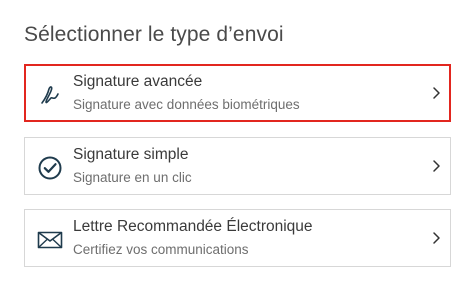  What do you see at coordinates (161, 249) in the screenshot?
I see `option-description: Certifiez vos communications` at bounding box center [161, 249].